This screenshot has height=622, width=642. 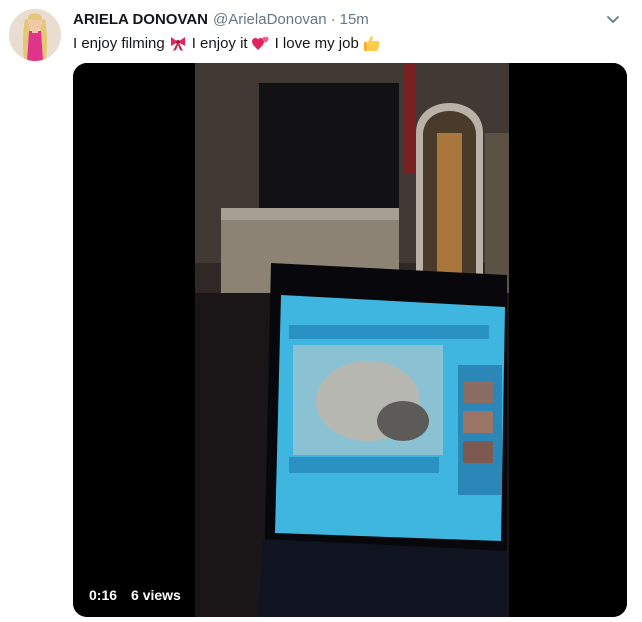 I want to click on video-stats: 0:16 6 views, so click(x=135, y=595).